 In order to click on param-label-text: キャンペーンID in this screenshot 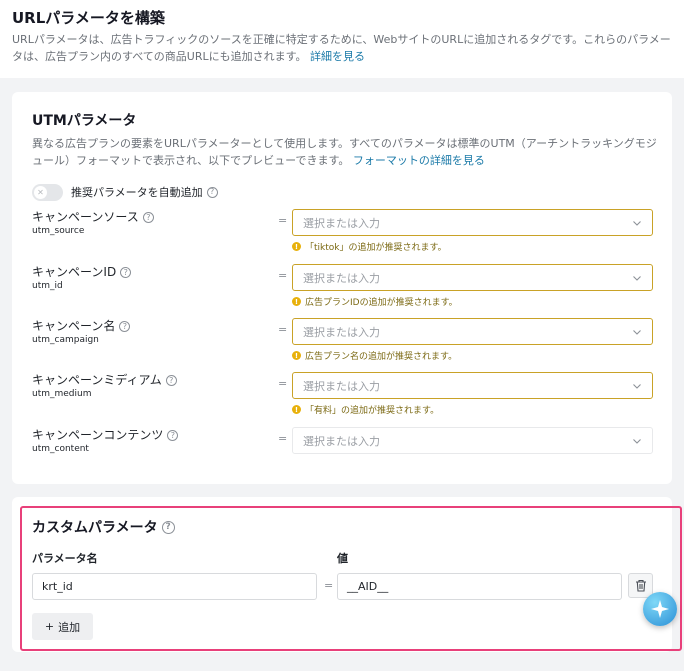, I will do `click(74, 272)`.